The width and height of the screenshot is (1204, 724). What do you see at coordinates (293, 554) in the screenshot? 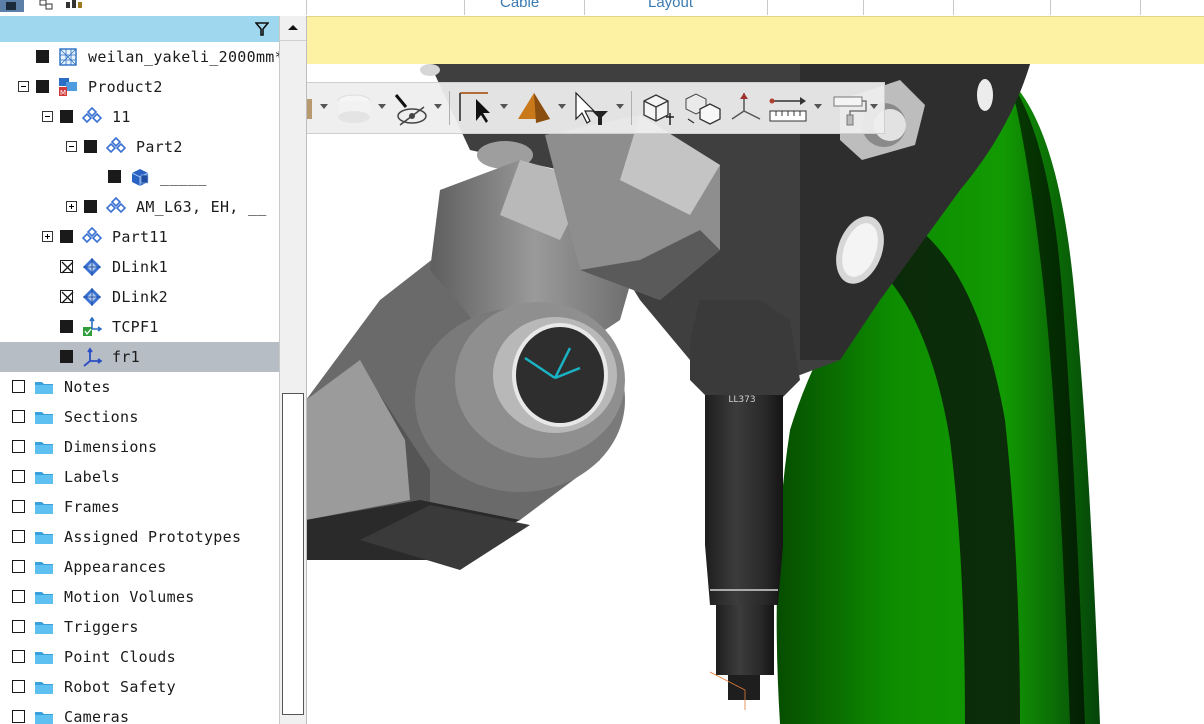
I see `scroll-thumb` at bounding box center [293, 554].